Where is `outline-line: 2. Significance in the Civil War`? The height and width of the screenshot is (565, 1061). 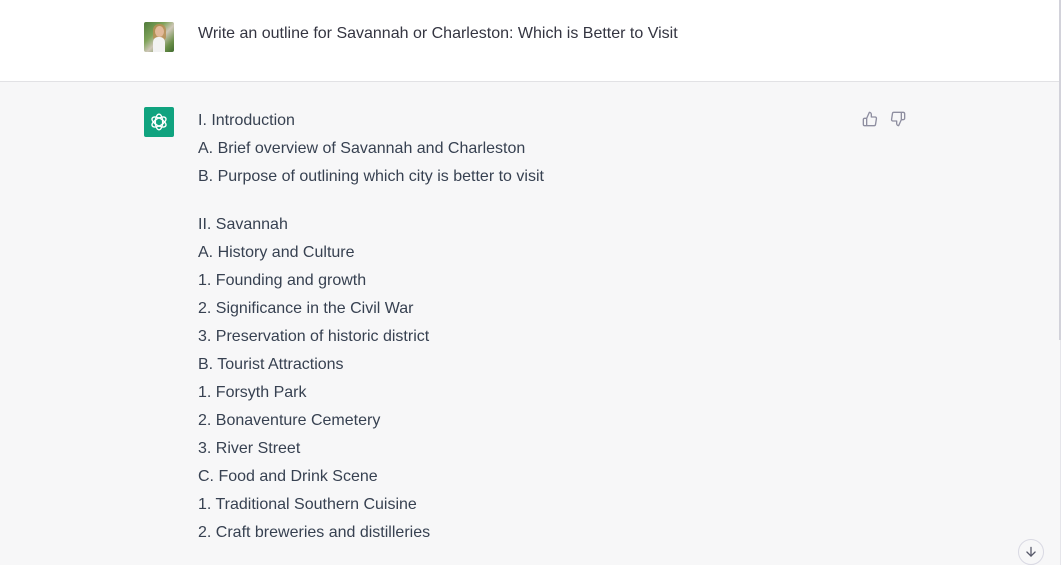
outline-line: 2. Significance in the Civil War is located at coordinates (306, 308).